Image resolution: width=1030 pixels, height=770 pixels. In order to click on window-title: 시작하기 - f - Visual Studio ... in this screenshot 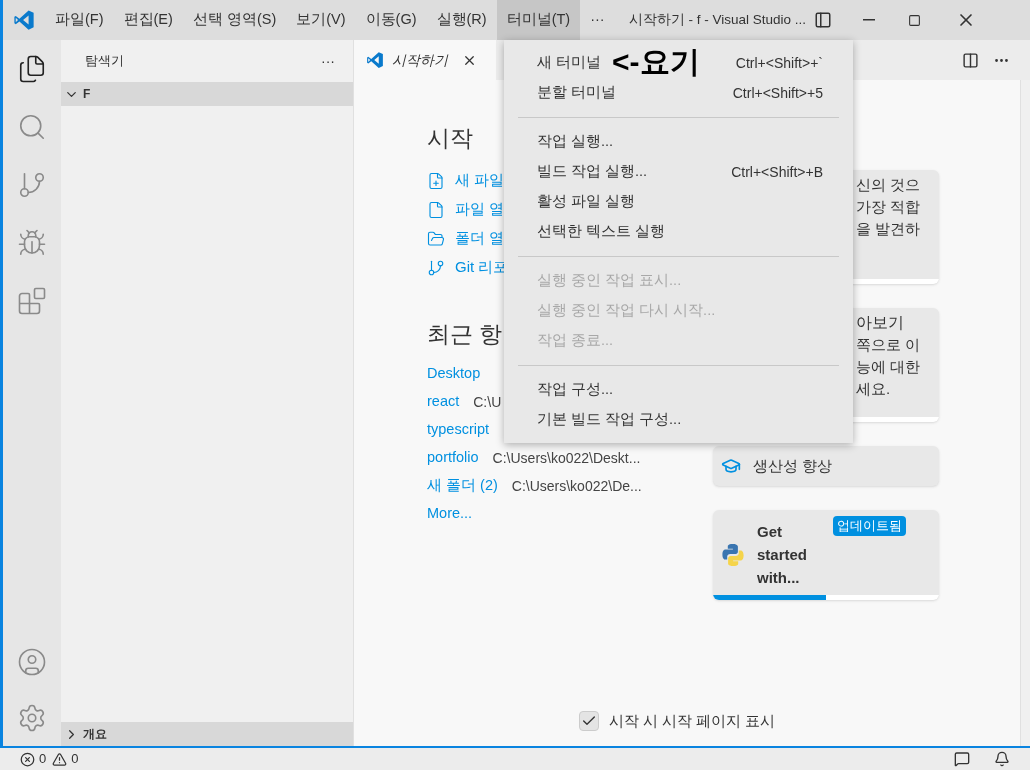, I will do `click(717, 19)`.